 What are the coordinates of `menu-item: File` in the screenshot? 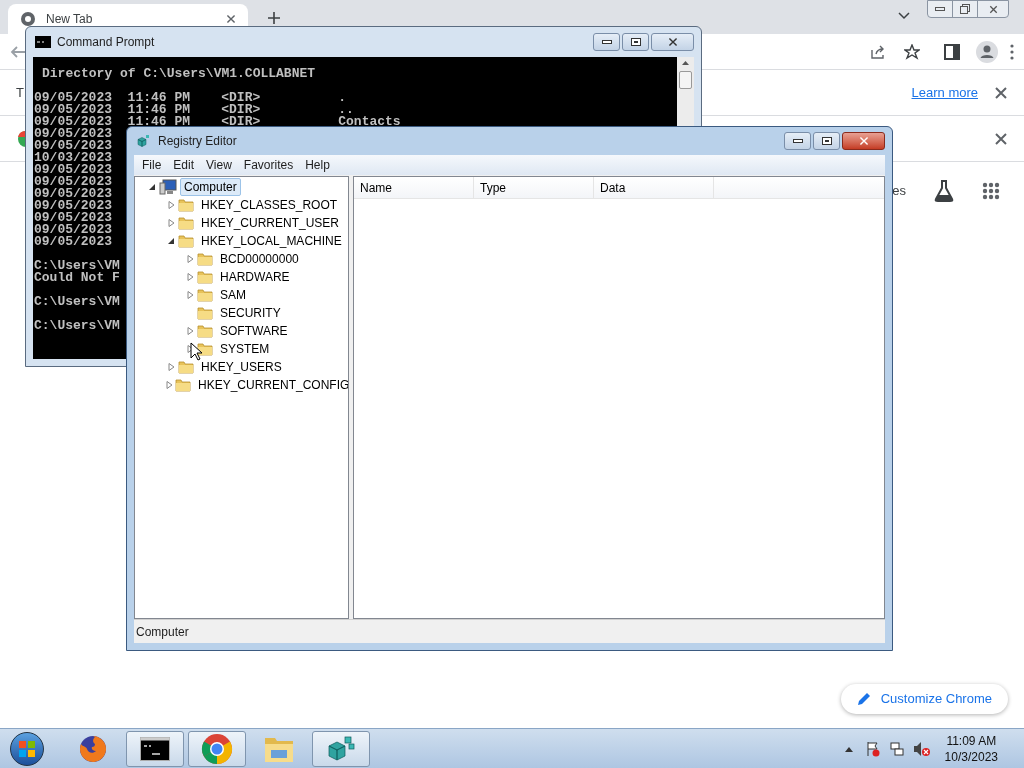 It's located at (152, 165).